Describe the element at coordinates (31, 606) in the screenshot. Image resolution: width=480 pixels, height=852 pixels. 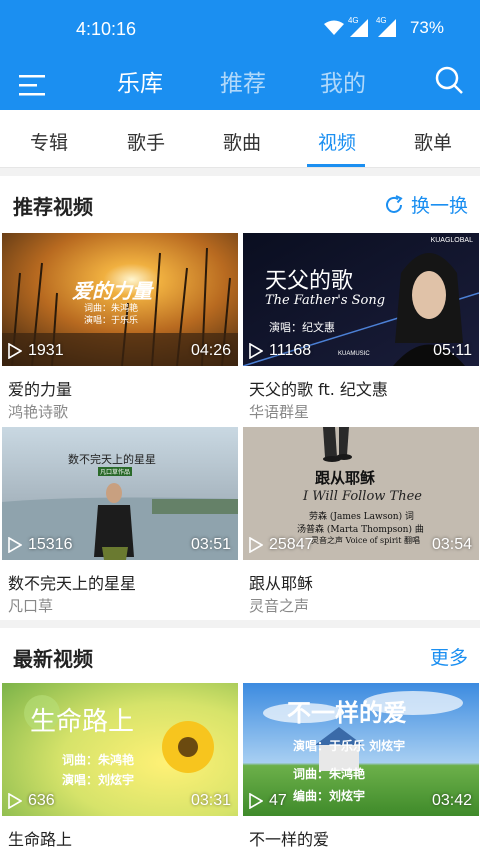
I see `video-artist: 凡口草` at that location.